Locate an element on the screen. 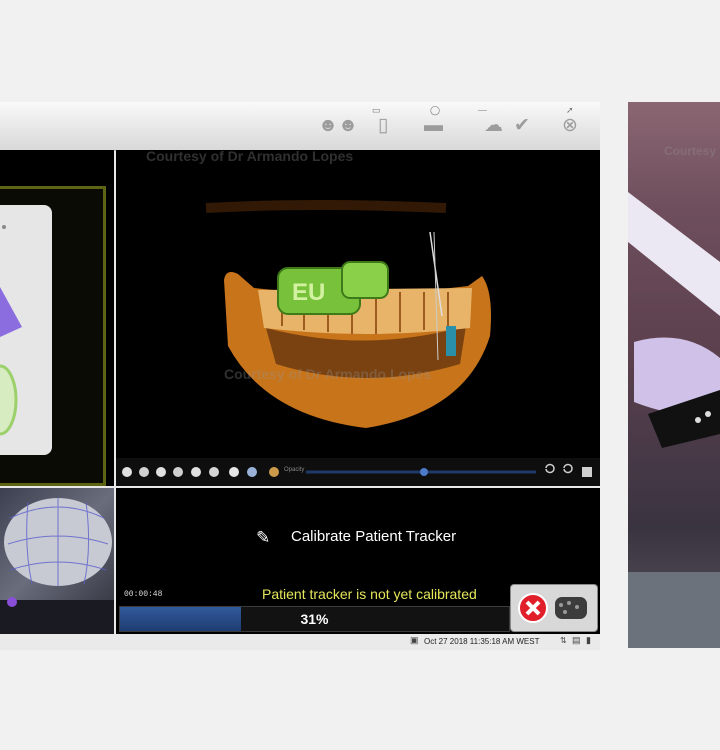 Image resolution: width=720 pixels, height=750 pixels. watermark-center: Courtesy of Dr Armando Lopes is located at coordinates (328, 374).